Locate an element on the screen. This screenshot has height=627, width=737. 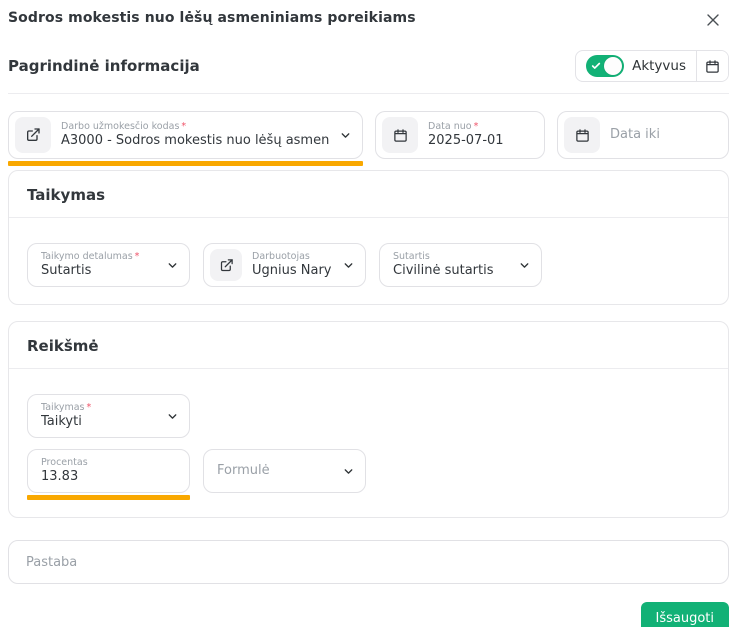
procentas-value: 13.83 is located at coordinates (60, 476).